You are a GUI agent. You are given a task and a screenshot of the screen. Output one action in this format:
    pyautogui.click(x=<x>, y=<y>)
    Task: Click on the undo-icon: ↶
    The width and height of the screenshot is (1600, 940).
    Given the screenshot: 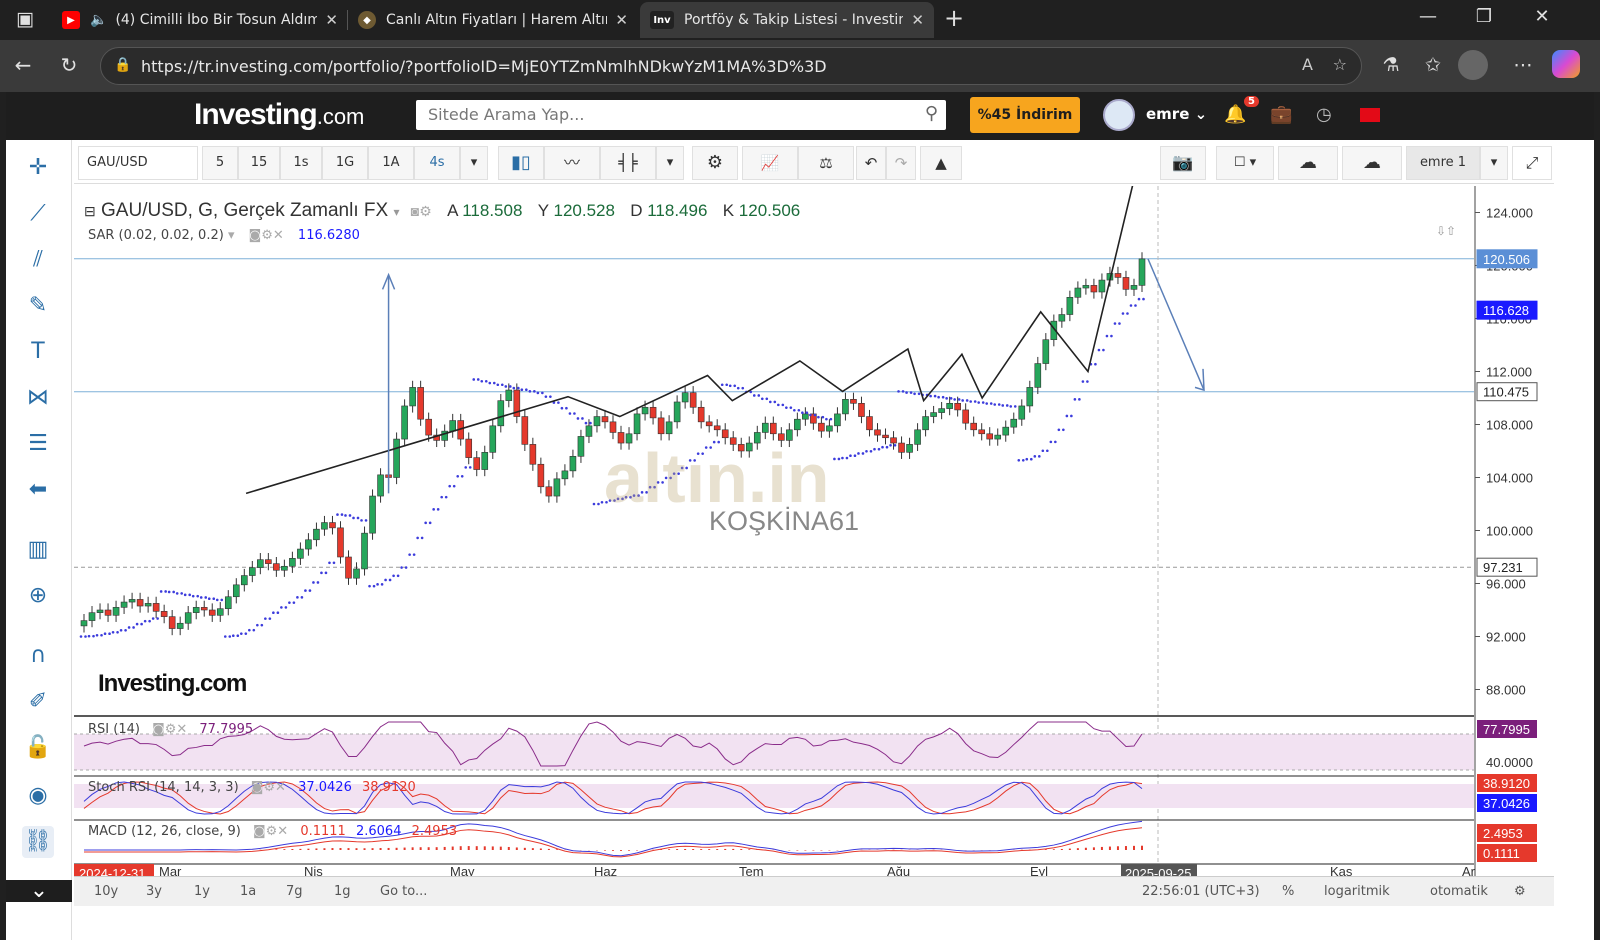 What is the action you would take?
    pyautogui.click(x=871, y=163)
    